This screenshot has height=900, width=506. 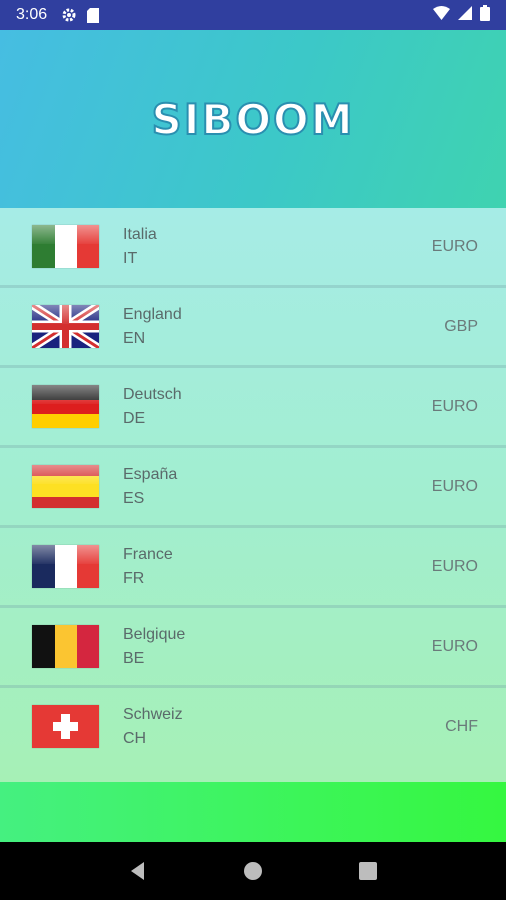 I want to click on country-name: France, so click(x=148, y=554).